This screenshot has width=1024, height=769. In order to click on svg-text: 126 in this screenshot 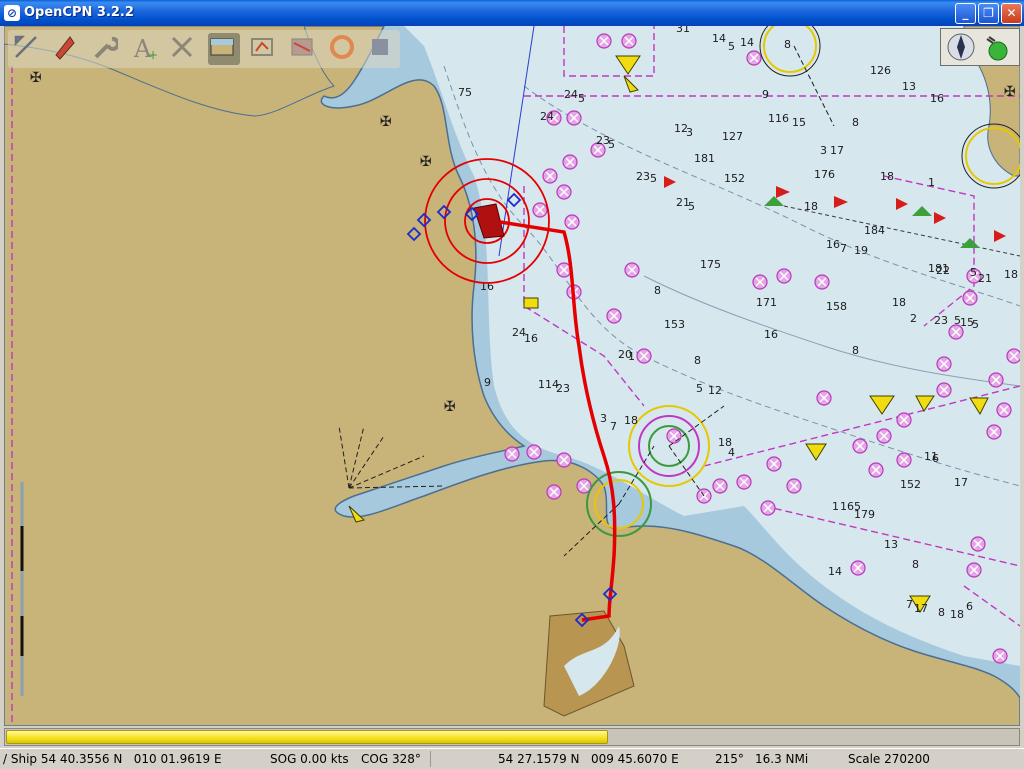, I will do `click(880, 70)`.